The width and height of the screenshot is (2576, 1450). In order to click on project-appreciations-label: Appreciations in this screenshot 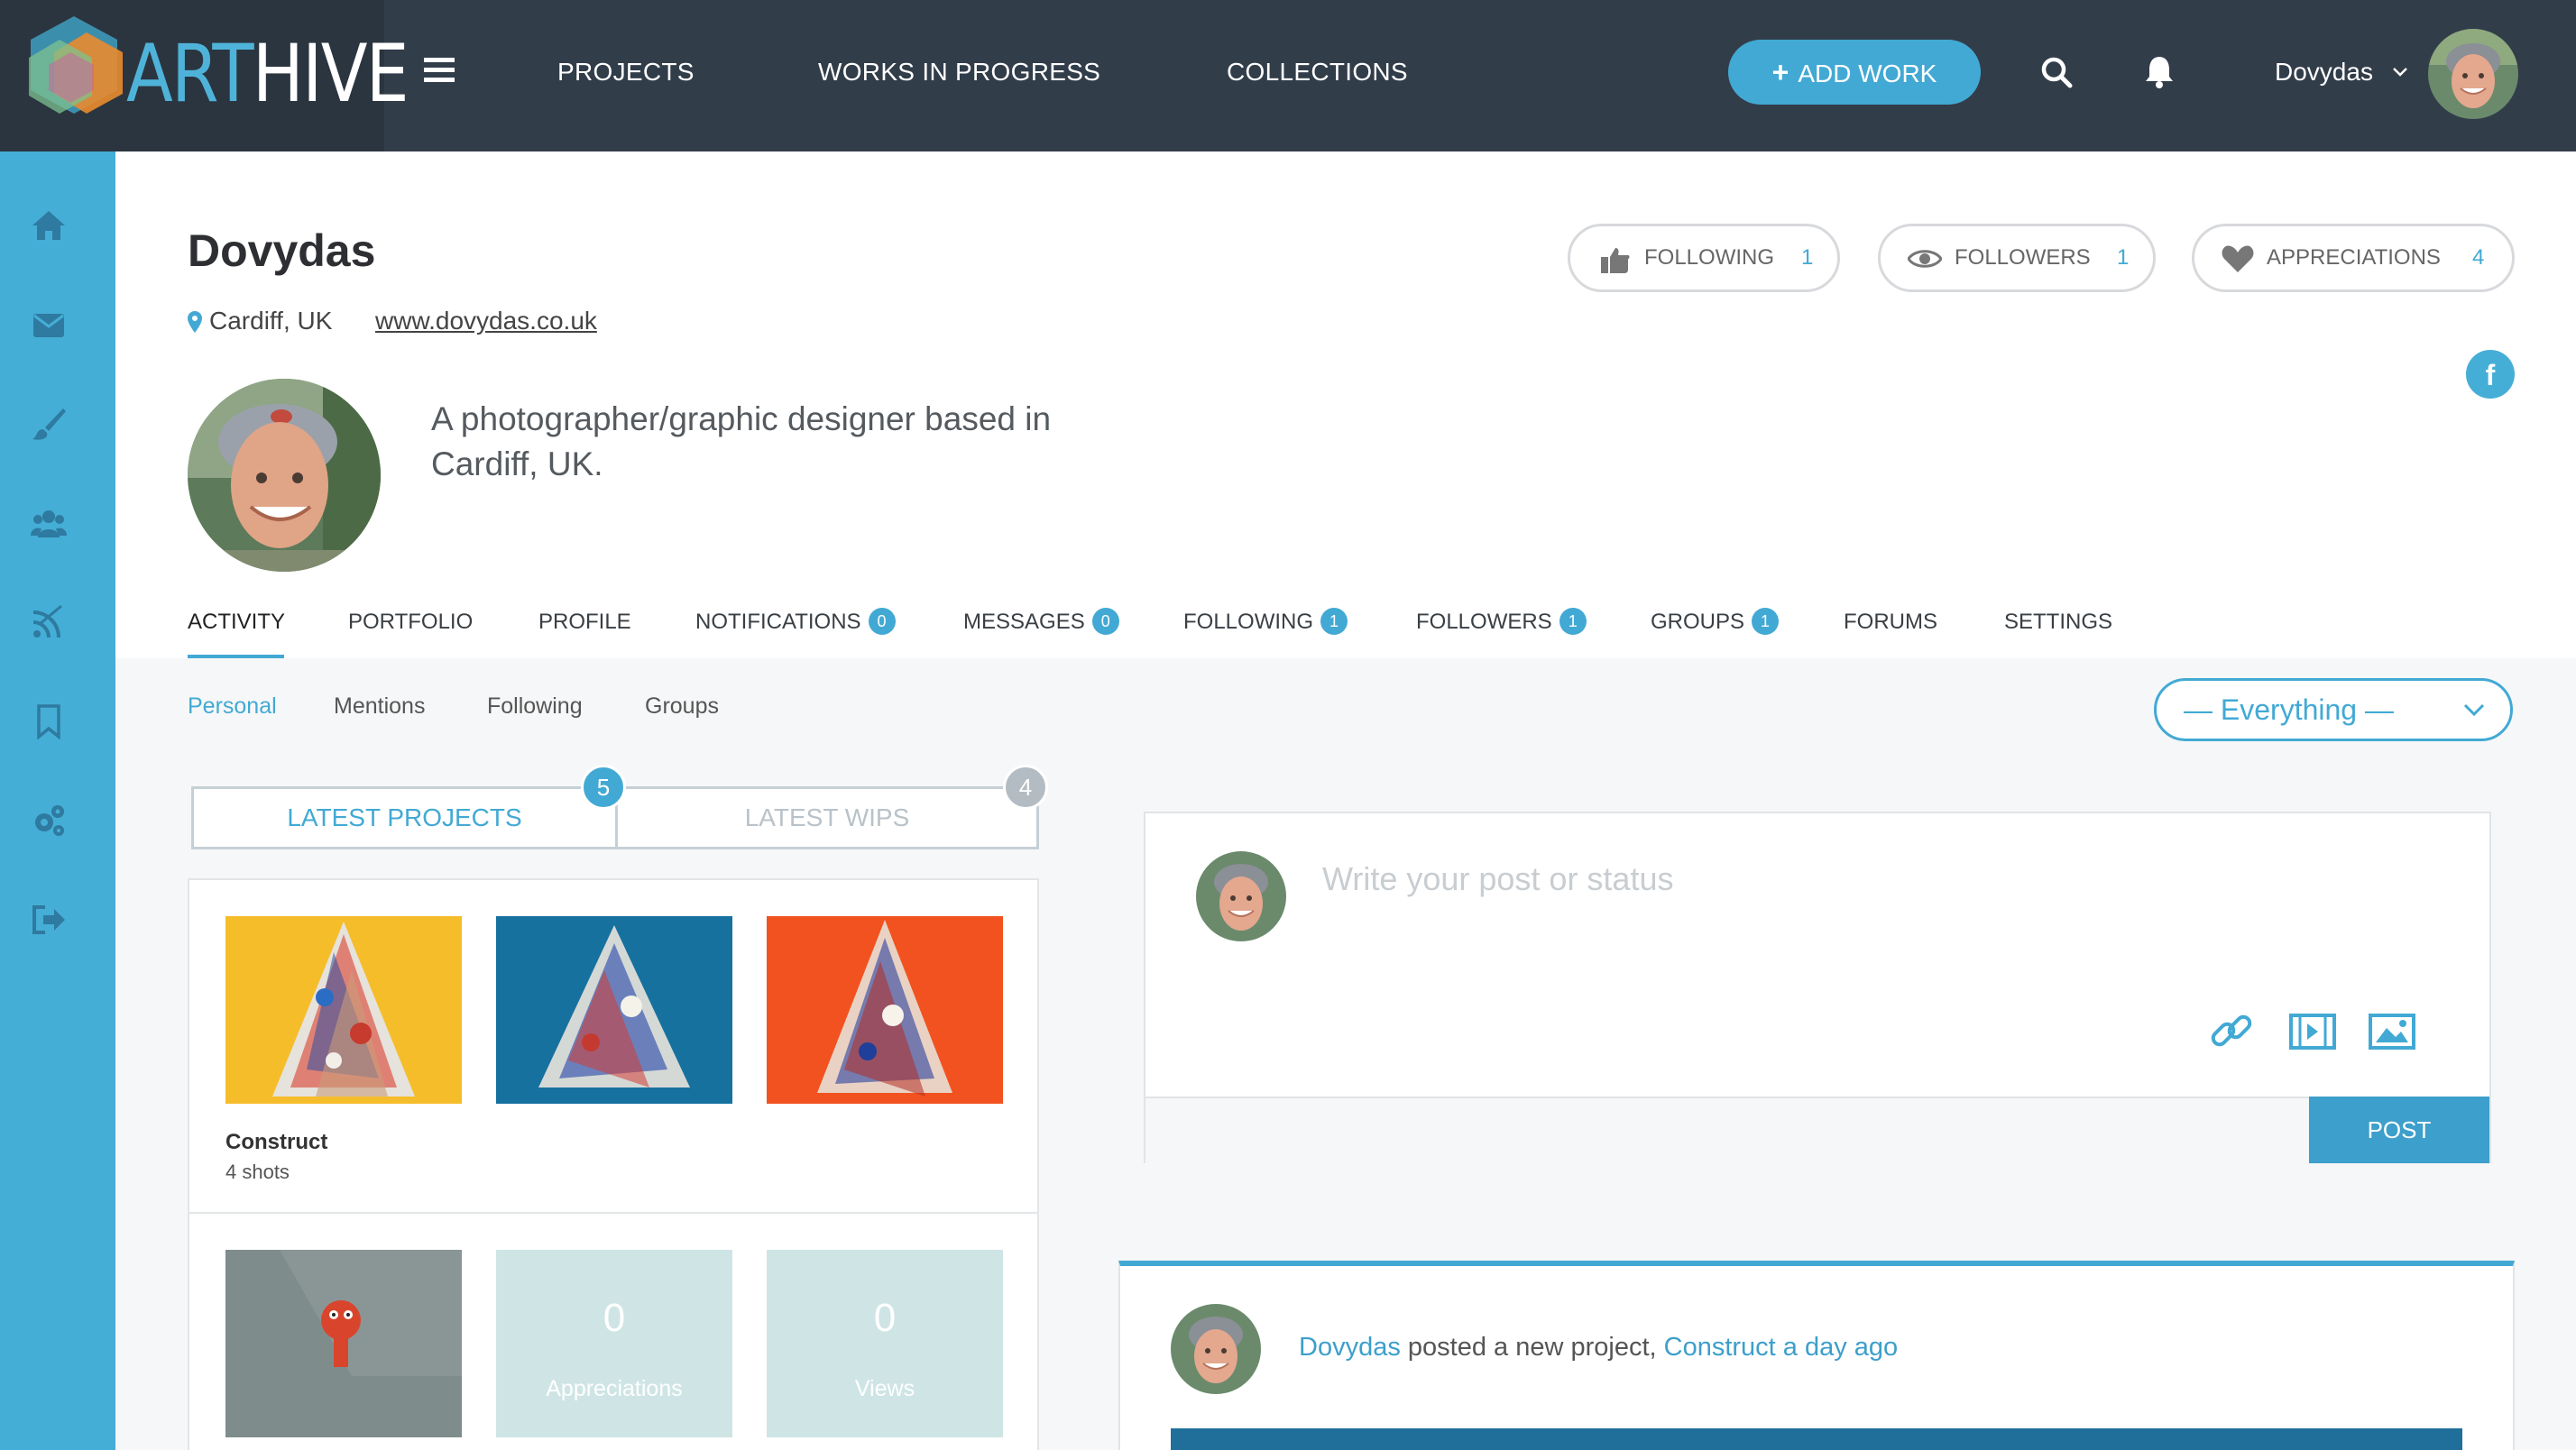, I will do `click(615, 1388)`.